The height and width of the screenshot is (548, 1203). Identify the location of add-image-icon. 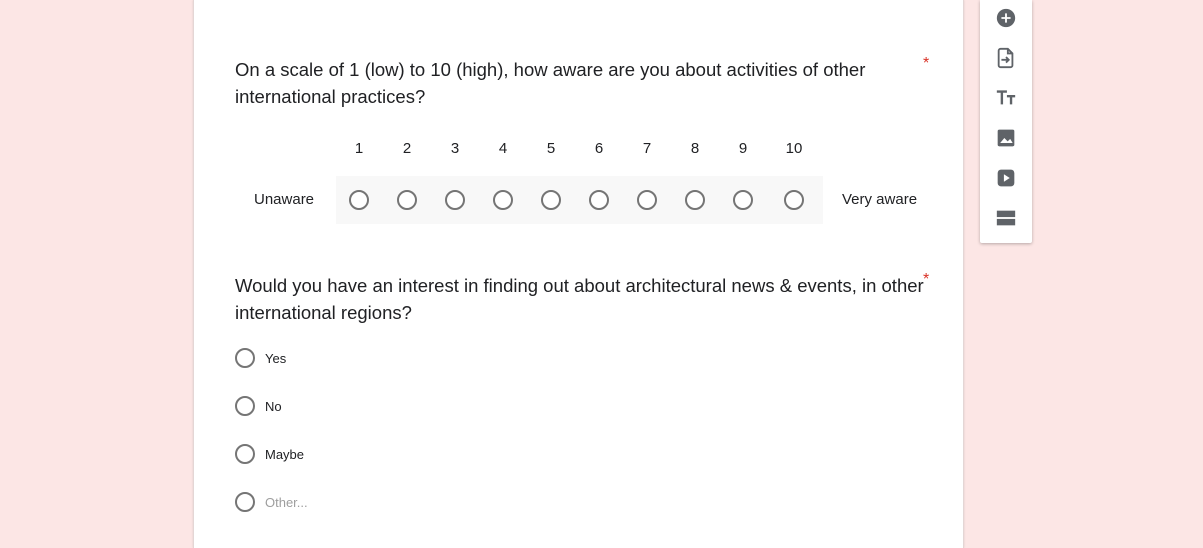
(1006, 138).